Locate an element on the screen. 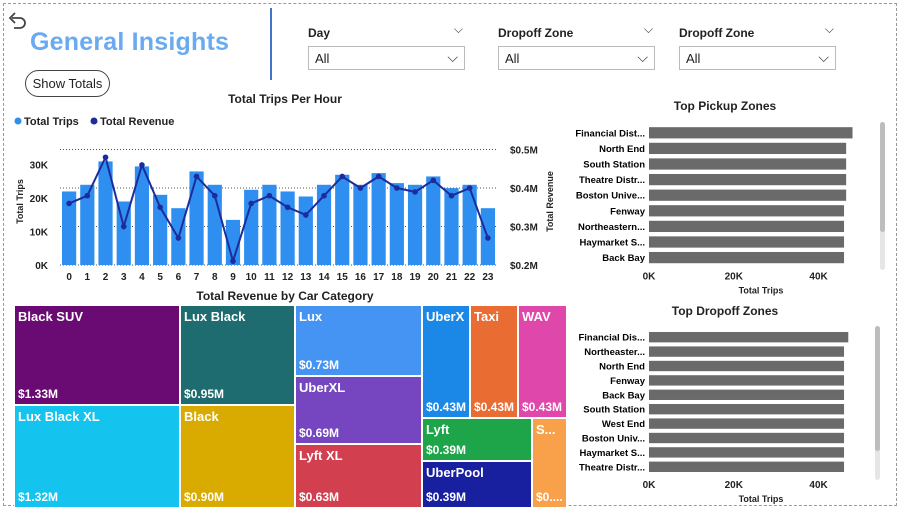 This screenshot has width=903, height=511. treemap-tile-value: $1.32M is located at coordinates (38, 497).